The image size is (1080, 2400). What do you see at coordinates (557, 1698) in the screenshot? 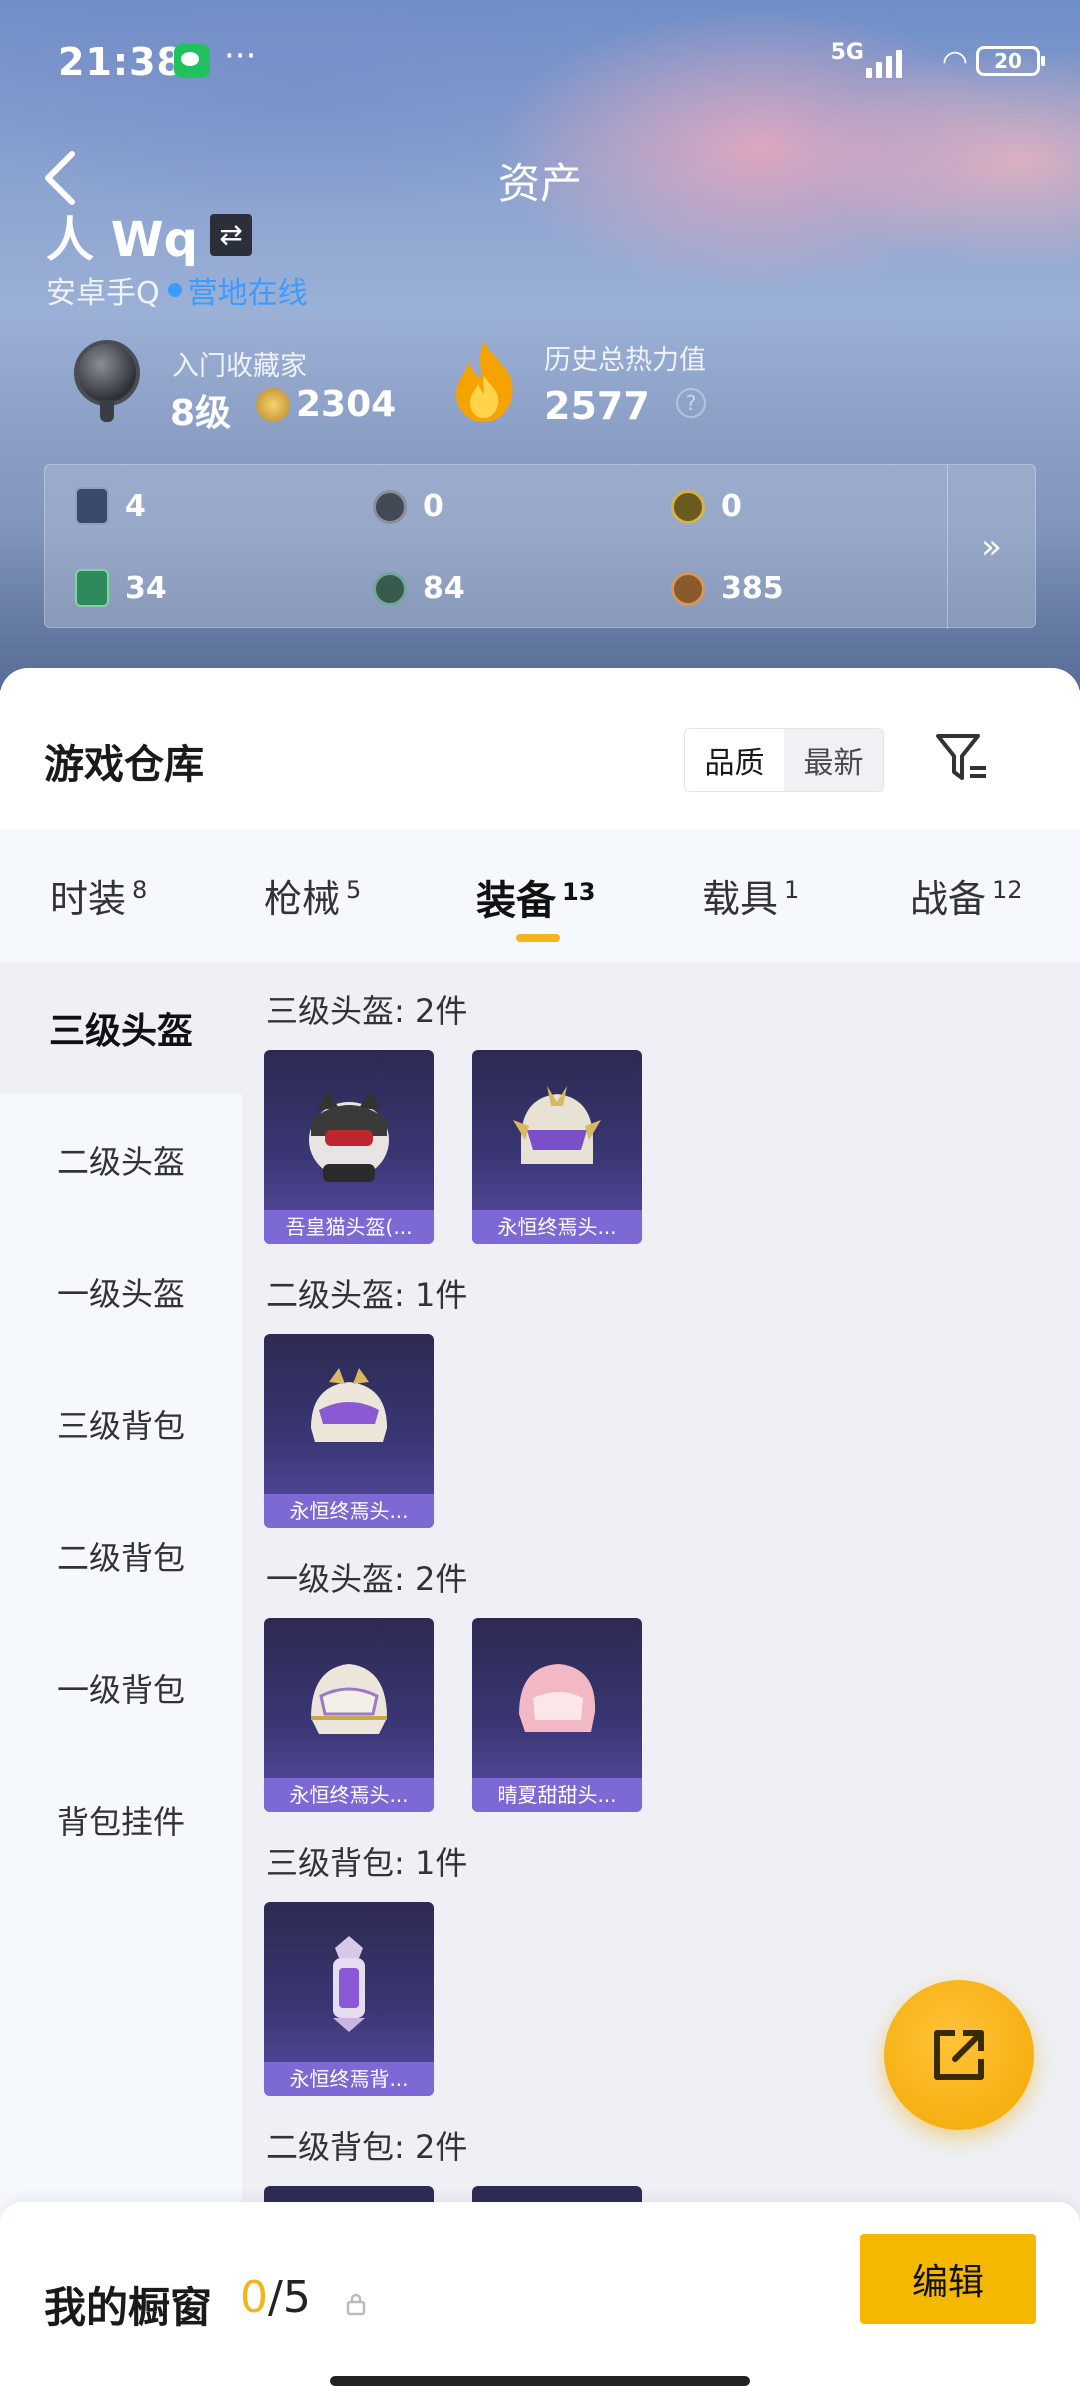
I see `pink-helmet-icon` at bounding box center [557, 1698].